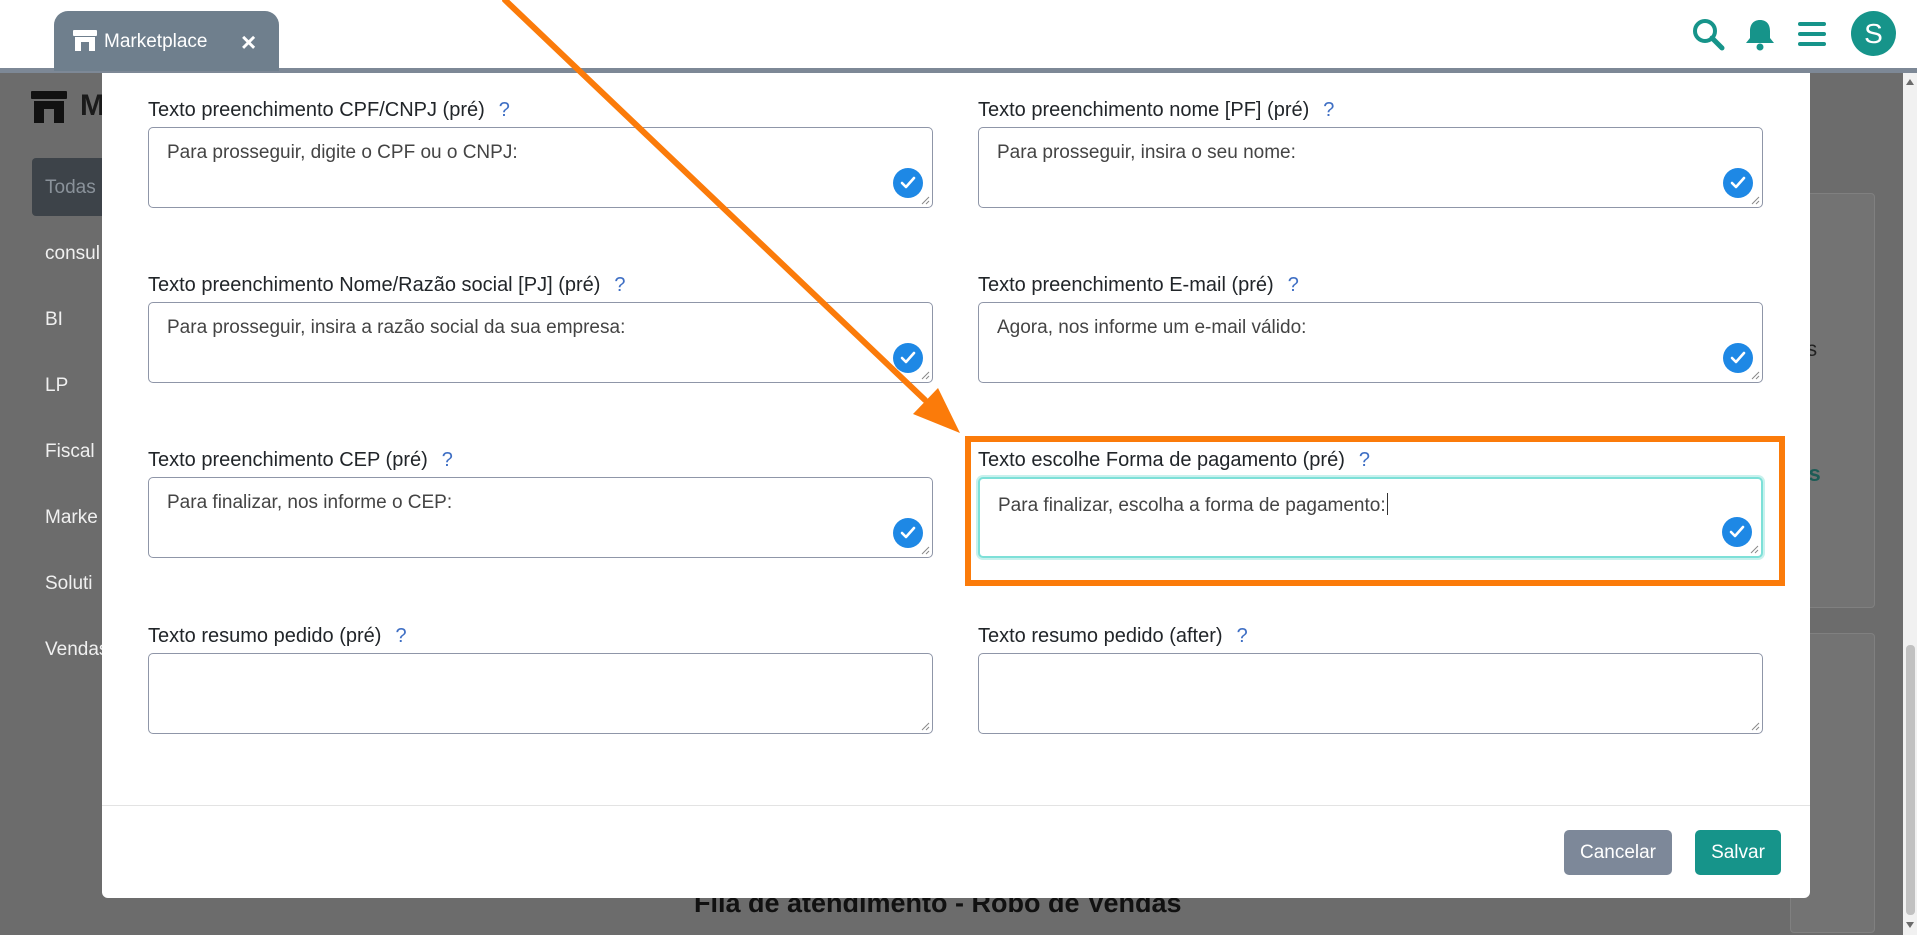  I want to click on field-label: Texto escolhe Forma de pagamento (pré), so click(1161, 460).